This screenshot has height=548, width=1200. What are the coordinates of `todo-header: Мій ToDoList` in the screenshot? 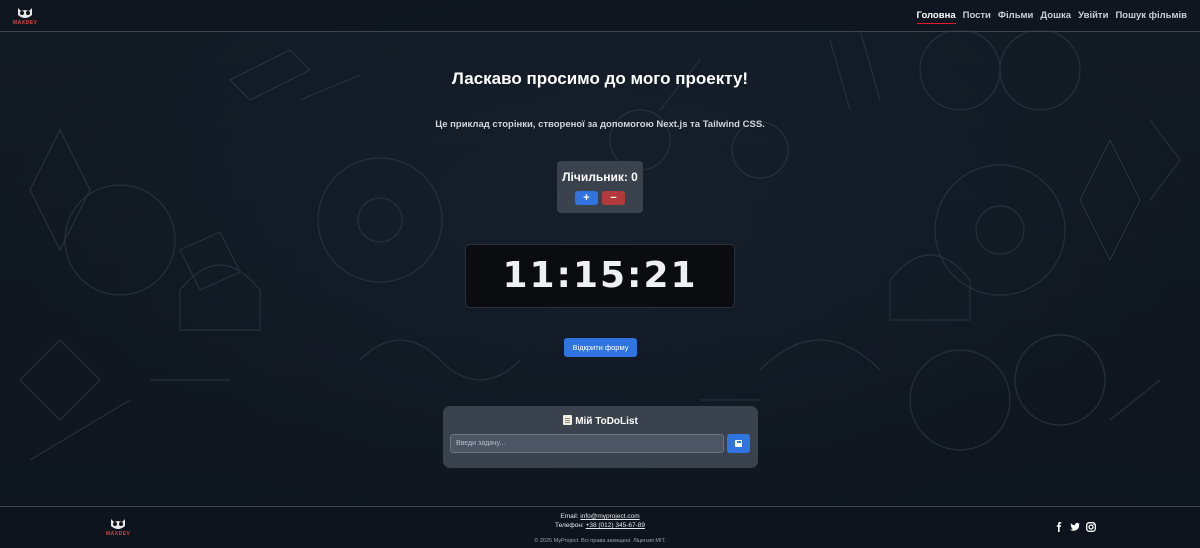 It's located at (600, 421).